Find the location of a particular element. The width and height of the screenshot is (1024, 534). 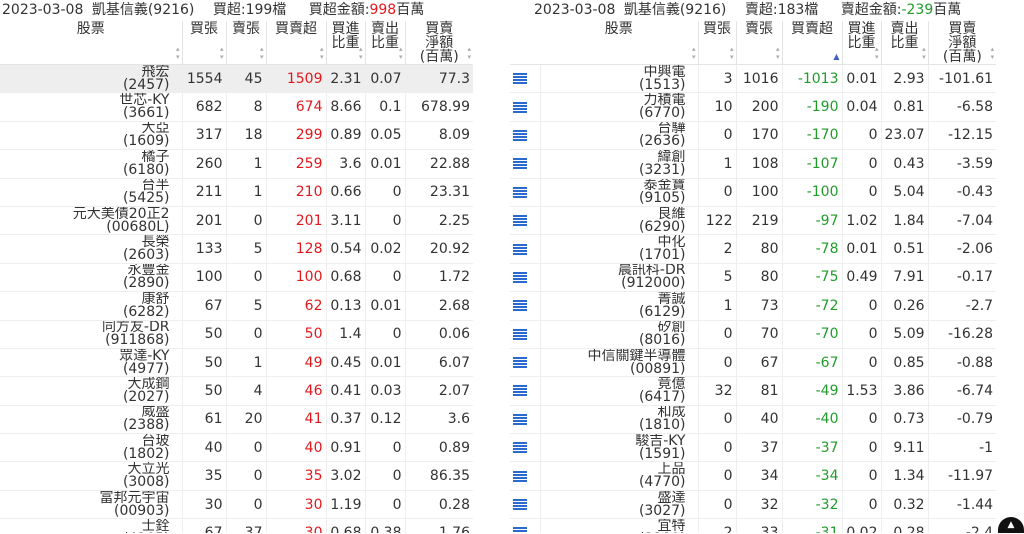

table-row: 台玻(1802)400400.9100.89 is located at coordinates (236, 448).